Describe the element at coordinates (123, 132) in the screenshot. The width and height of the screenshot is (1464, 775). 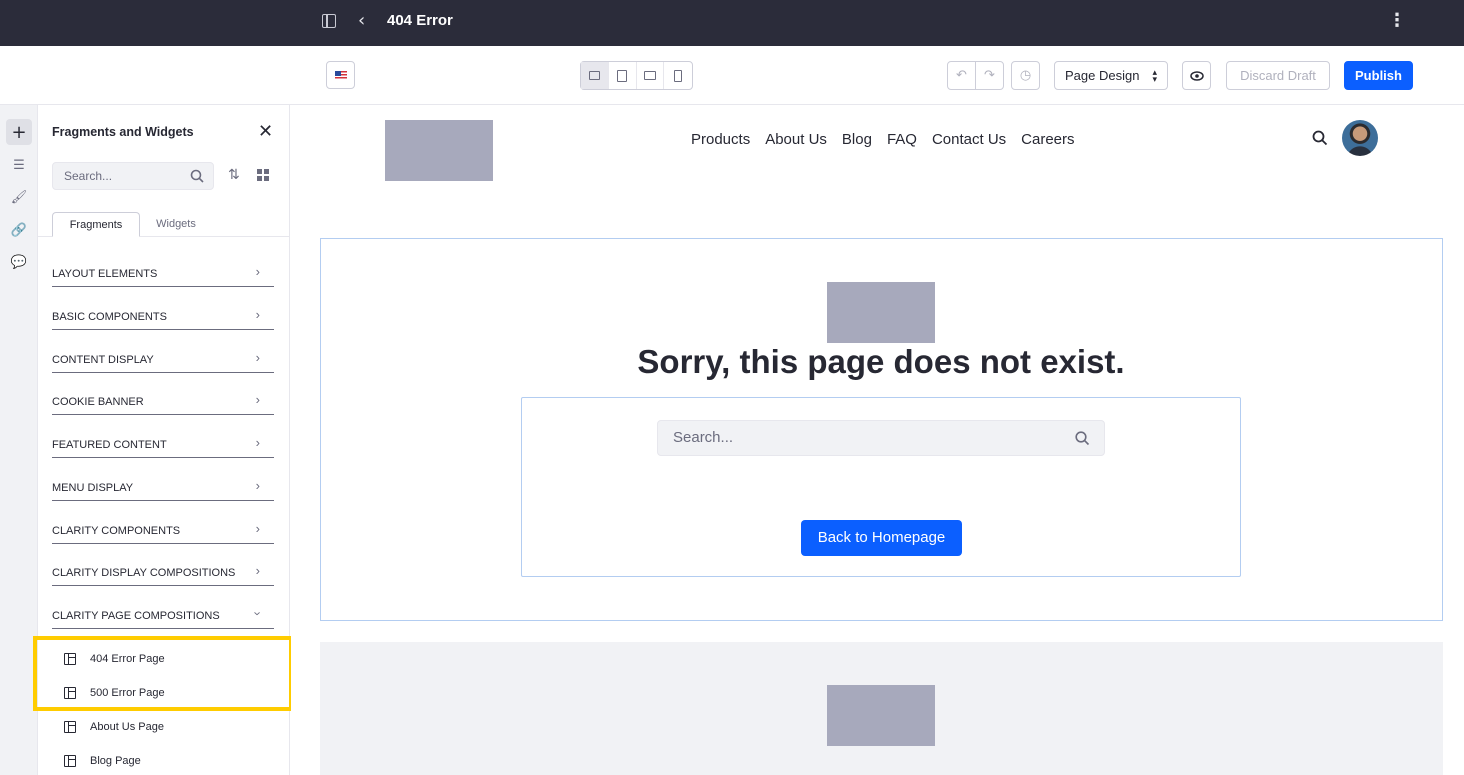
I see `panel-title: Fragments and Widgets` at that location.